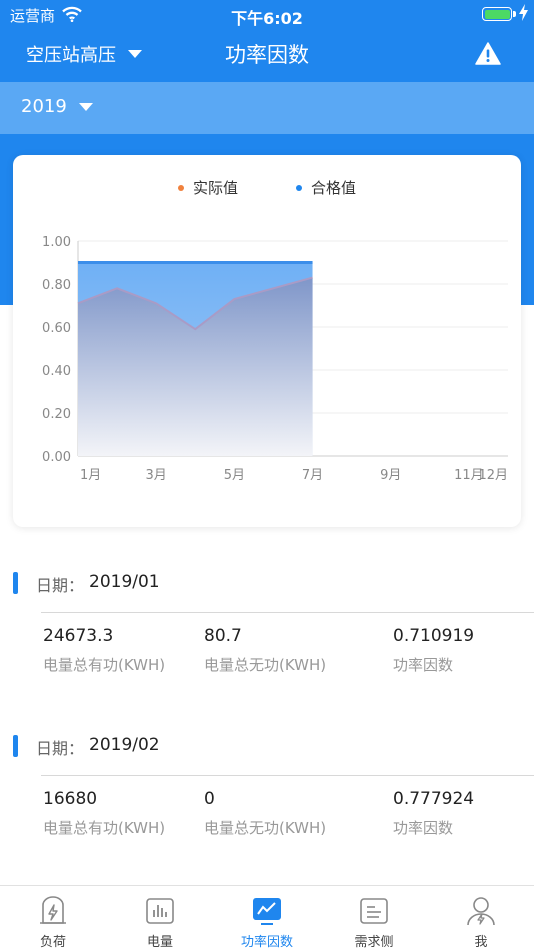  I want to click on tab-electricity: 电量, so click(160, 918).